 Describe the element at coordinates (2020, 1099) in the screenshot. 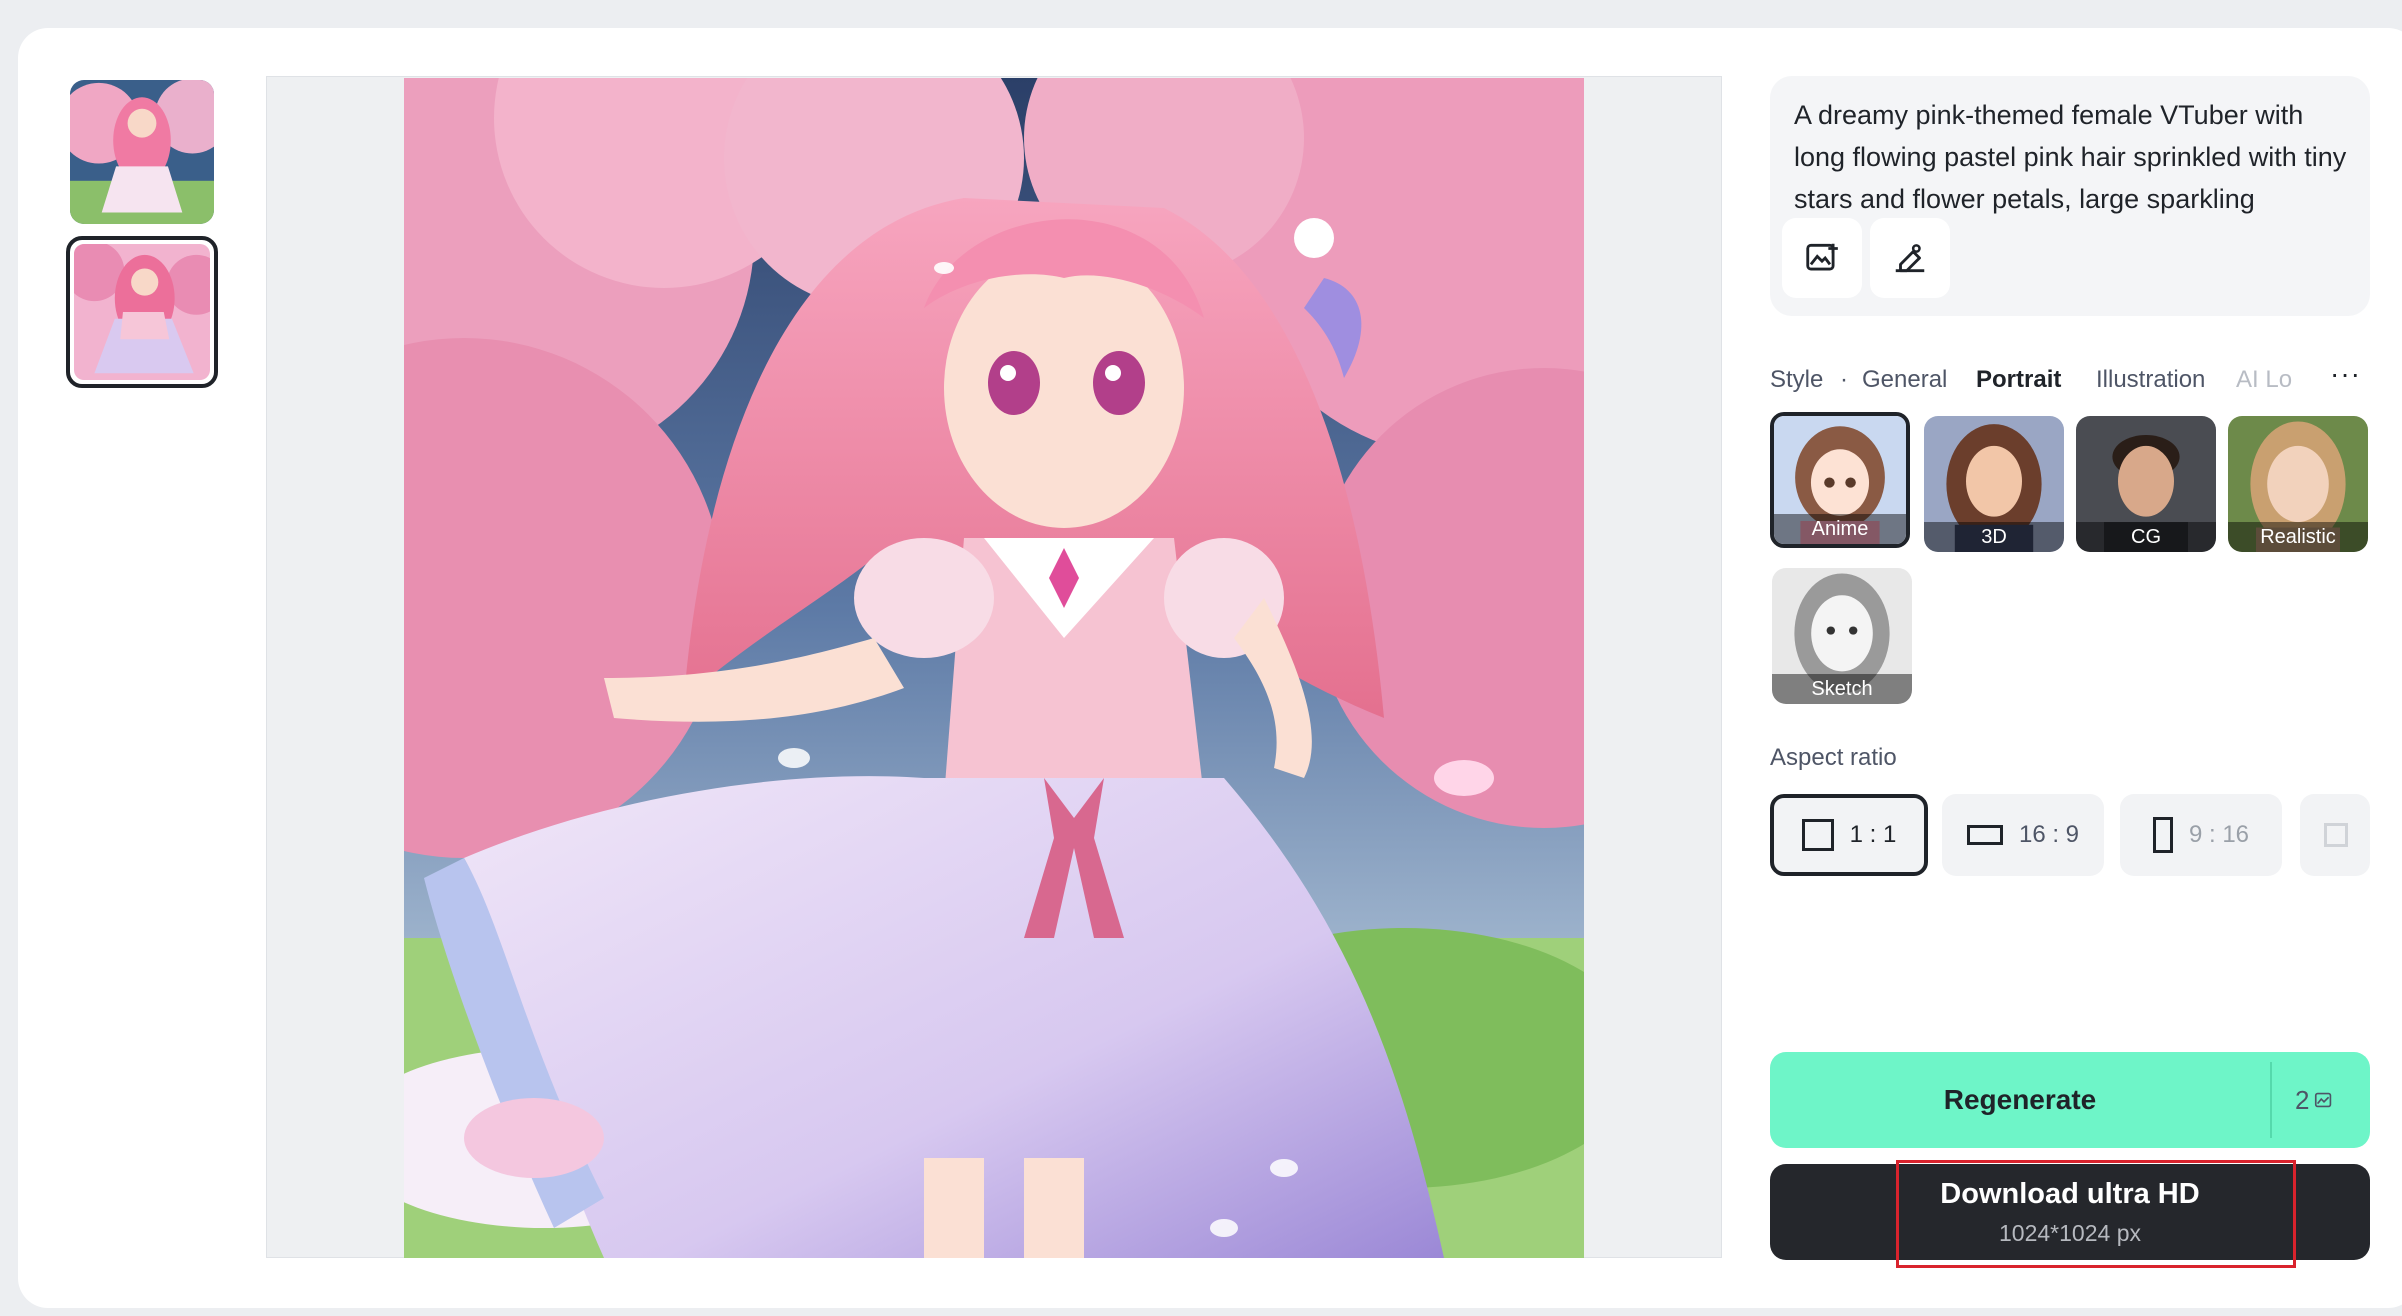

I see `regenerate-label: Regenerate` at that location.